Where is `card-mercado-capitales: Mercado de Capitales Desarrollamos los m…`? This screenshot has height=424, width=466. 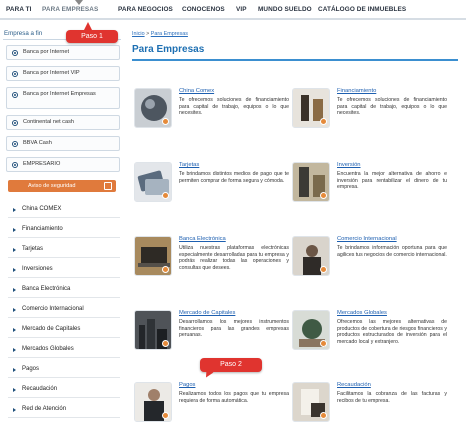
card-mercado-capitales: Mercado de Capitales Desarrollamos los m… is located at coordinates (211, 336).